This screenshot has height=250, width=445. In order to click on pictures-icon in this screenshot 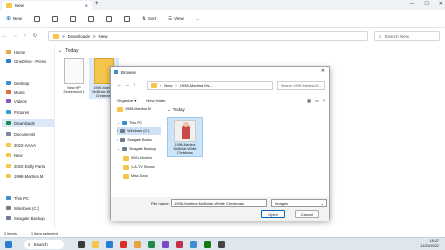, I will do `click(8, 112)`.